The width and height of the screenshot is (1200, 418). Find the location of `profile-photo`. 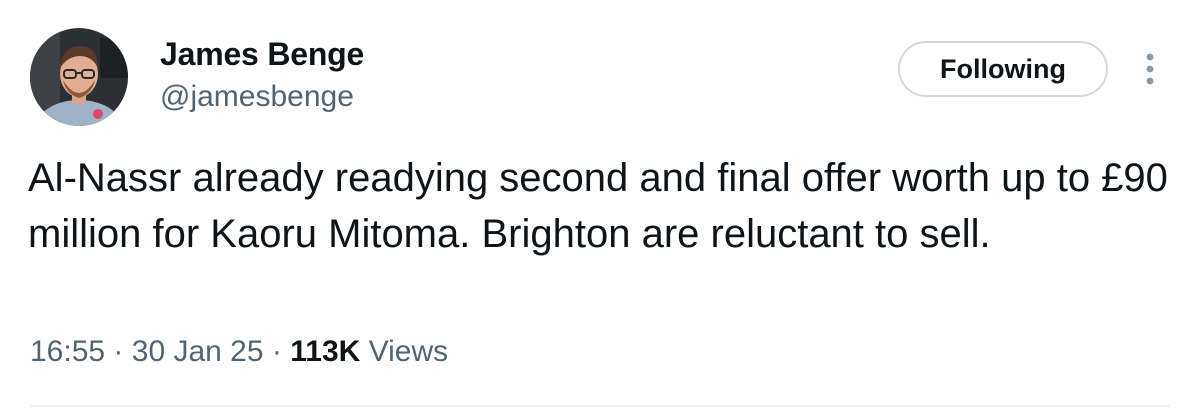

profile-photo is located at coordinates (79, 77).